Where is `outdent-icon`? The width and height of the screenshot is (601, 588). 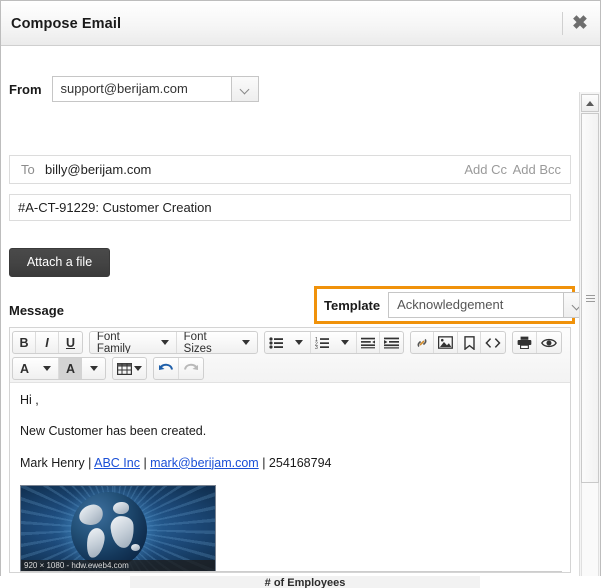 outdent-icon is located at coordinates (369, 342).